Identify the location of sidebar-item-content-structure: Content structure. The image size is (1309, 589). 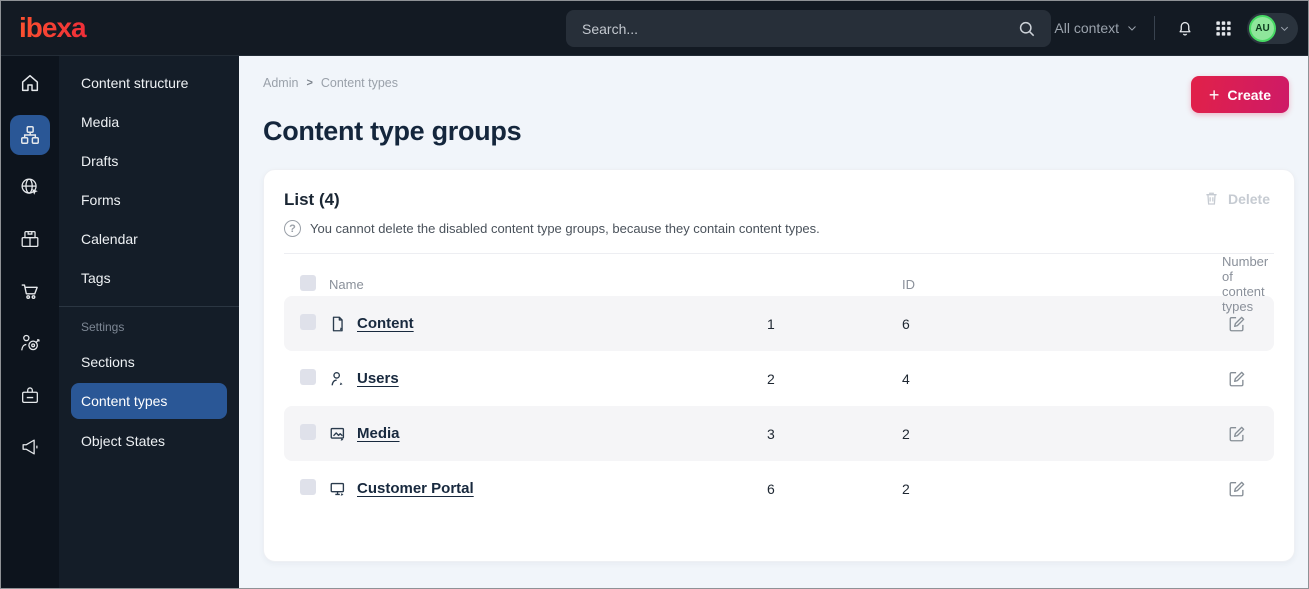
(149, 82).